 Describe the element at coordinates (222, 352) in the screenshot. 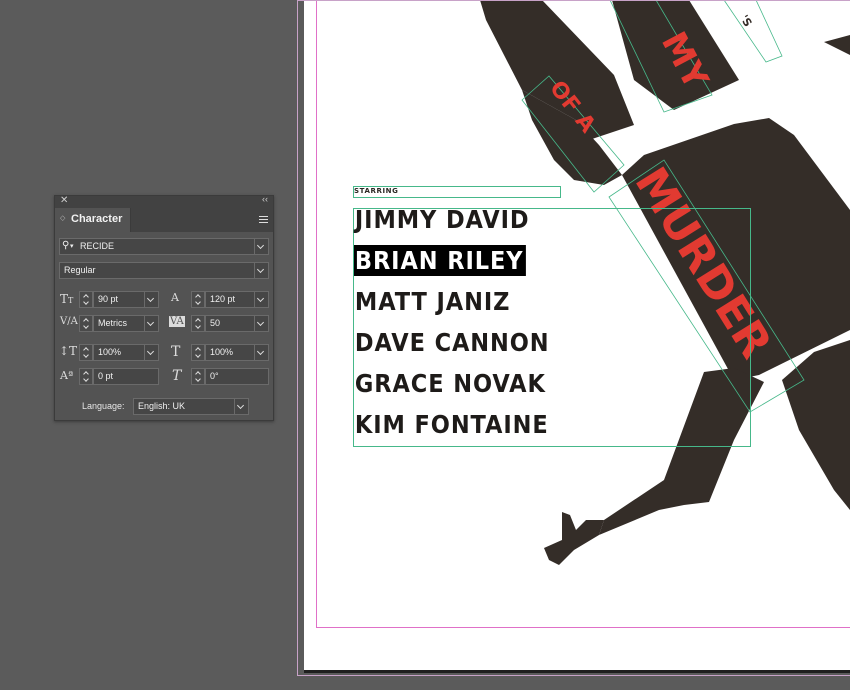

I see `horizontal-scale-value: 100%` at that location.